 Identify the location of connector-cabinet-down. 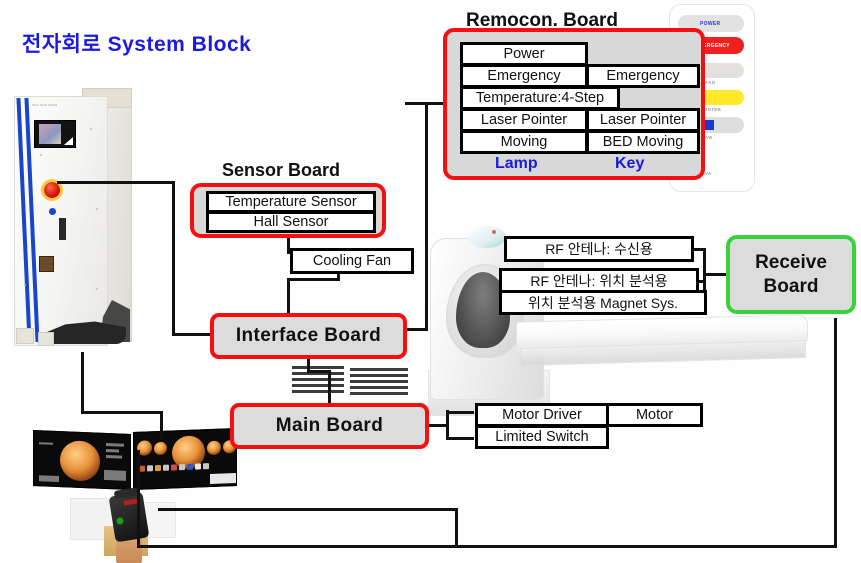
(82, 383).